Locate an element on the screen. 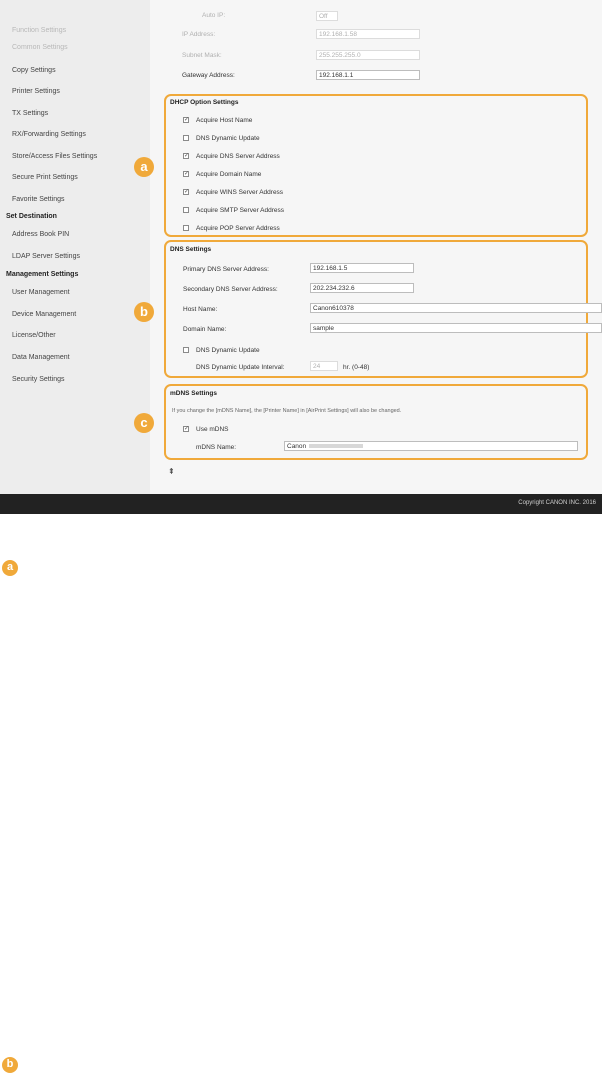 The height and width of the screenshot is (1078, 602). sidebar-item-store-access-files-settings: Store/Access Files Settings is located at coordinates (54, 156).